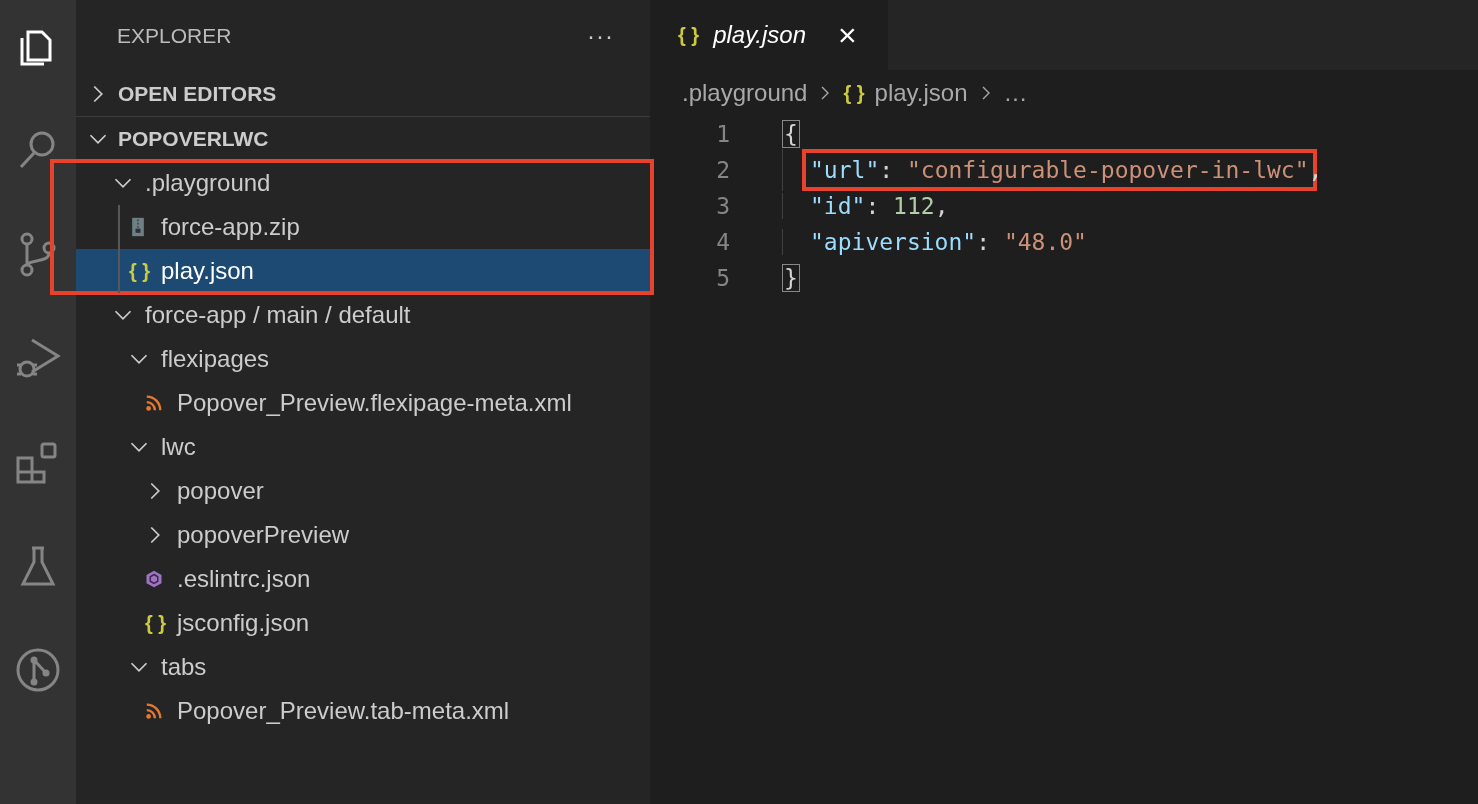 The height and width of the screenshot is (804, 1478). What do you see at coordinates (722, 242) in the screenshot?
I see `line-number: 4` at bounding box center [722, 242].